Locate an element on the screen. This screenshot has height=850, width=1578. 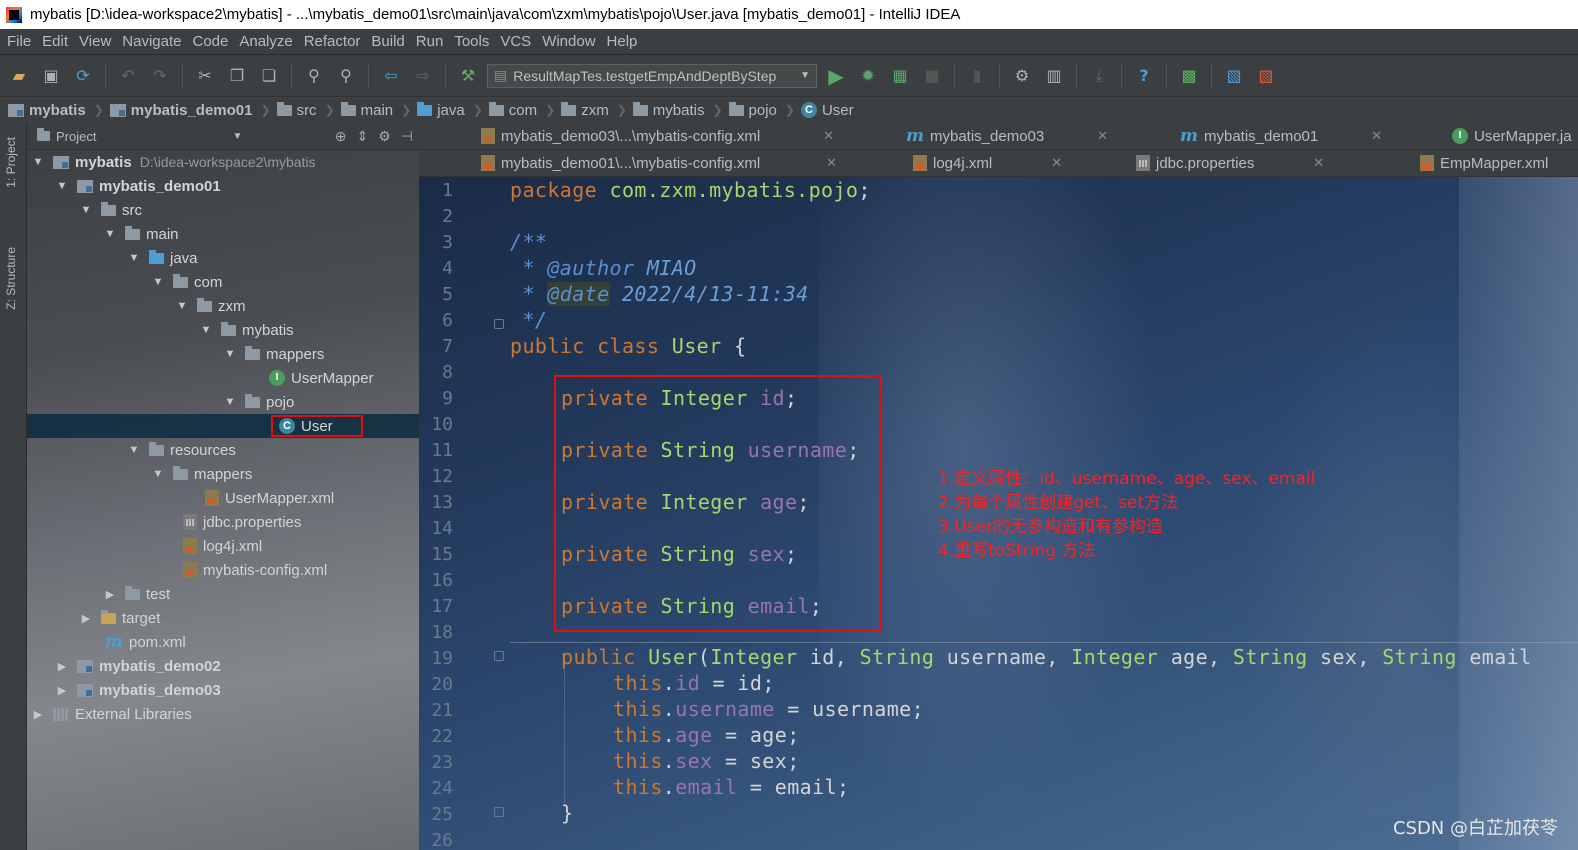
breadcrumb-mybatis-demo01: mybatis_demo01 is located at coordinates (183, 110).